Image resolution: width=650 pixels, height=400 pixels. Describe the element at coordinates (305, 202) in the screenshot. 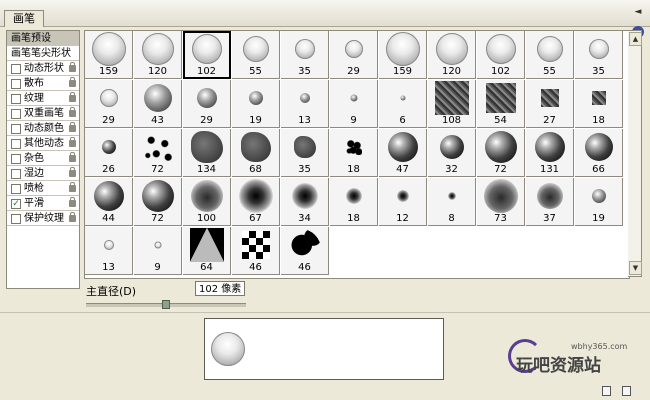

I see `brush-preset: 34` at that location.